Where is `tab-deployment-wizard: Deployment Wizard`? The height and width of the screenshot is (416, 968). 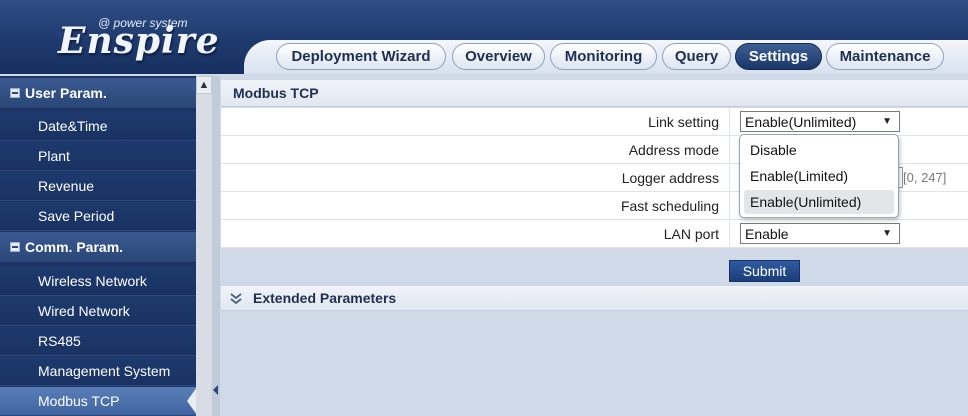 tab-deployment-wizard: Deployment Wizard is located at coordinates (361, 56).